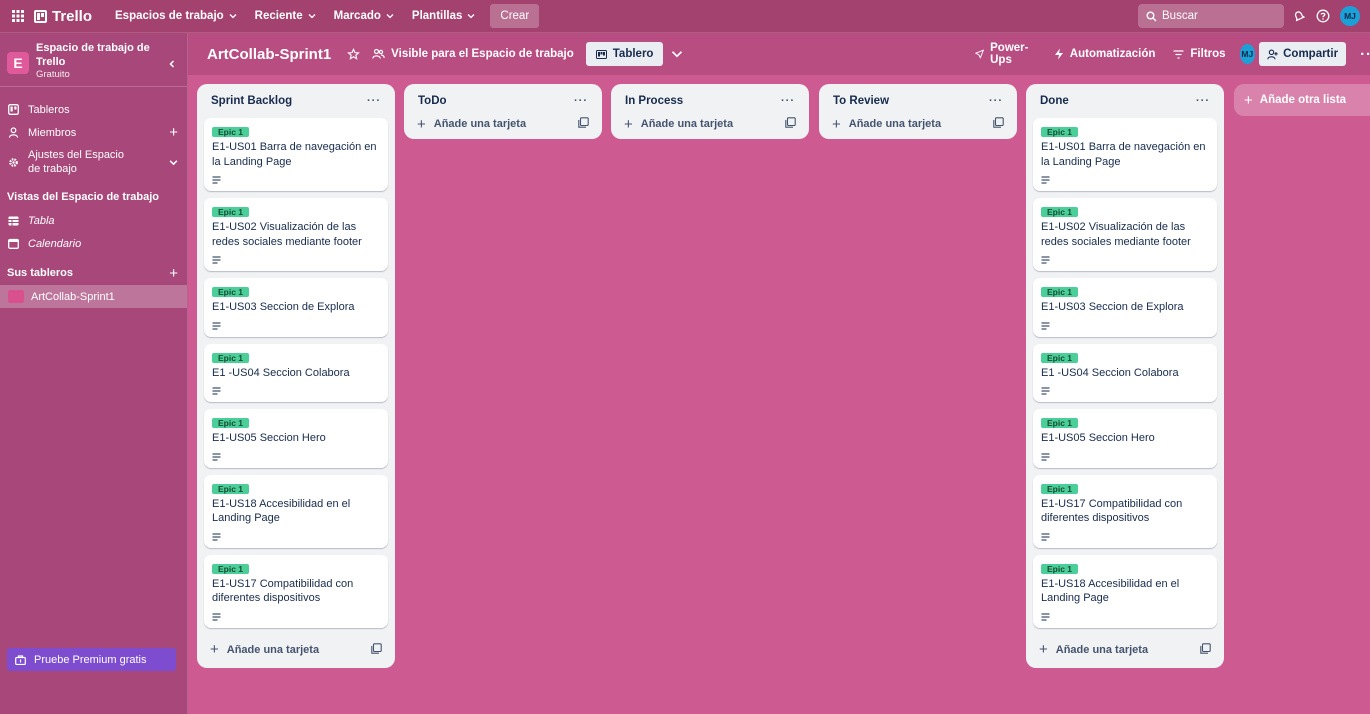 This screenshot has width=1370, height=714. Describe the element at coordinates (1350, 16) in the screenshot. I see `user-avatar: MJ` at that location.